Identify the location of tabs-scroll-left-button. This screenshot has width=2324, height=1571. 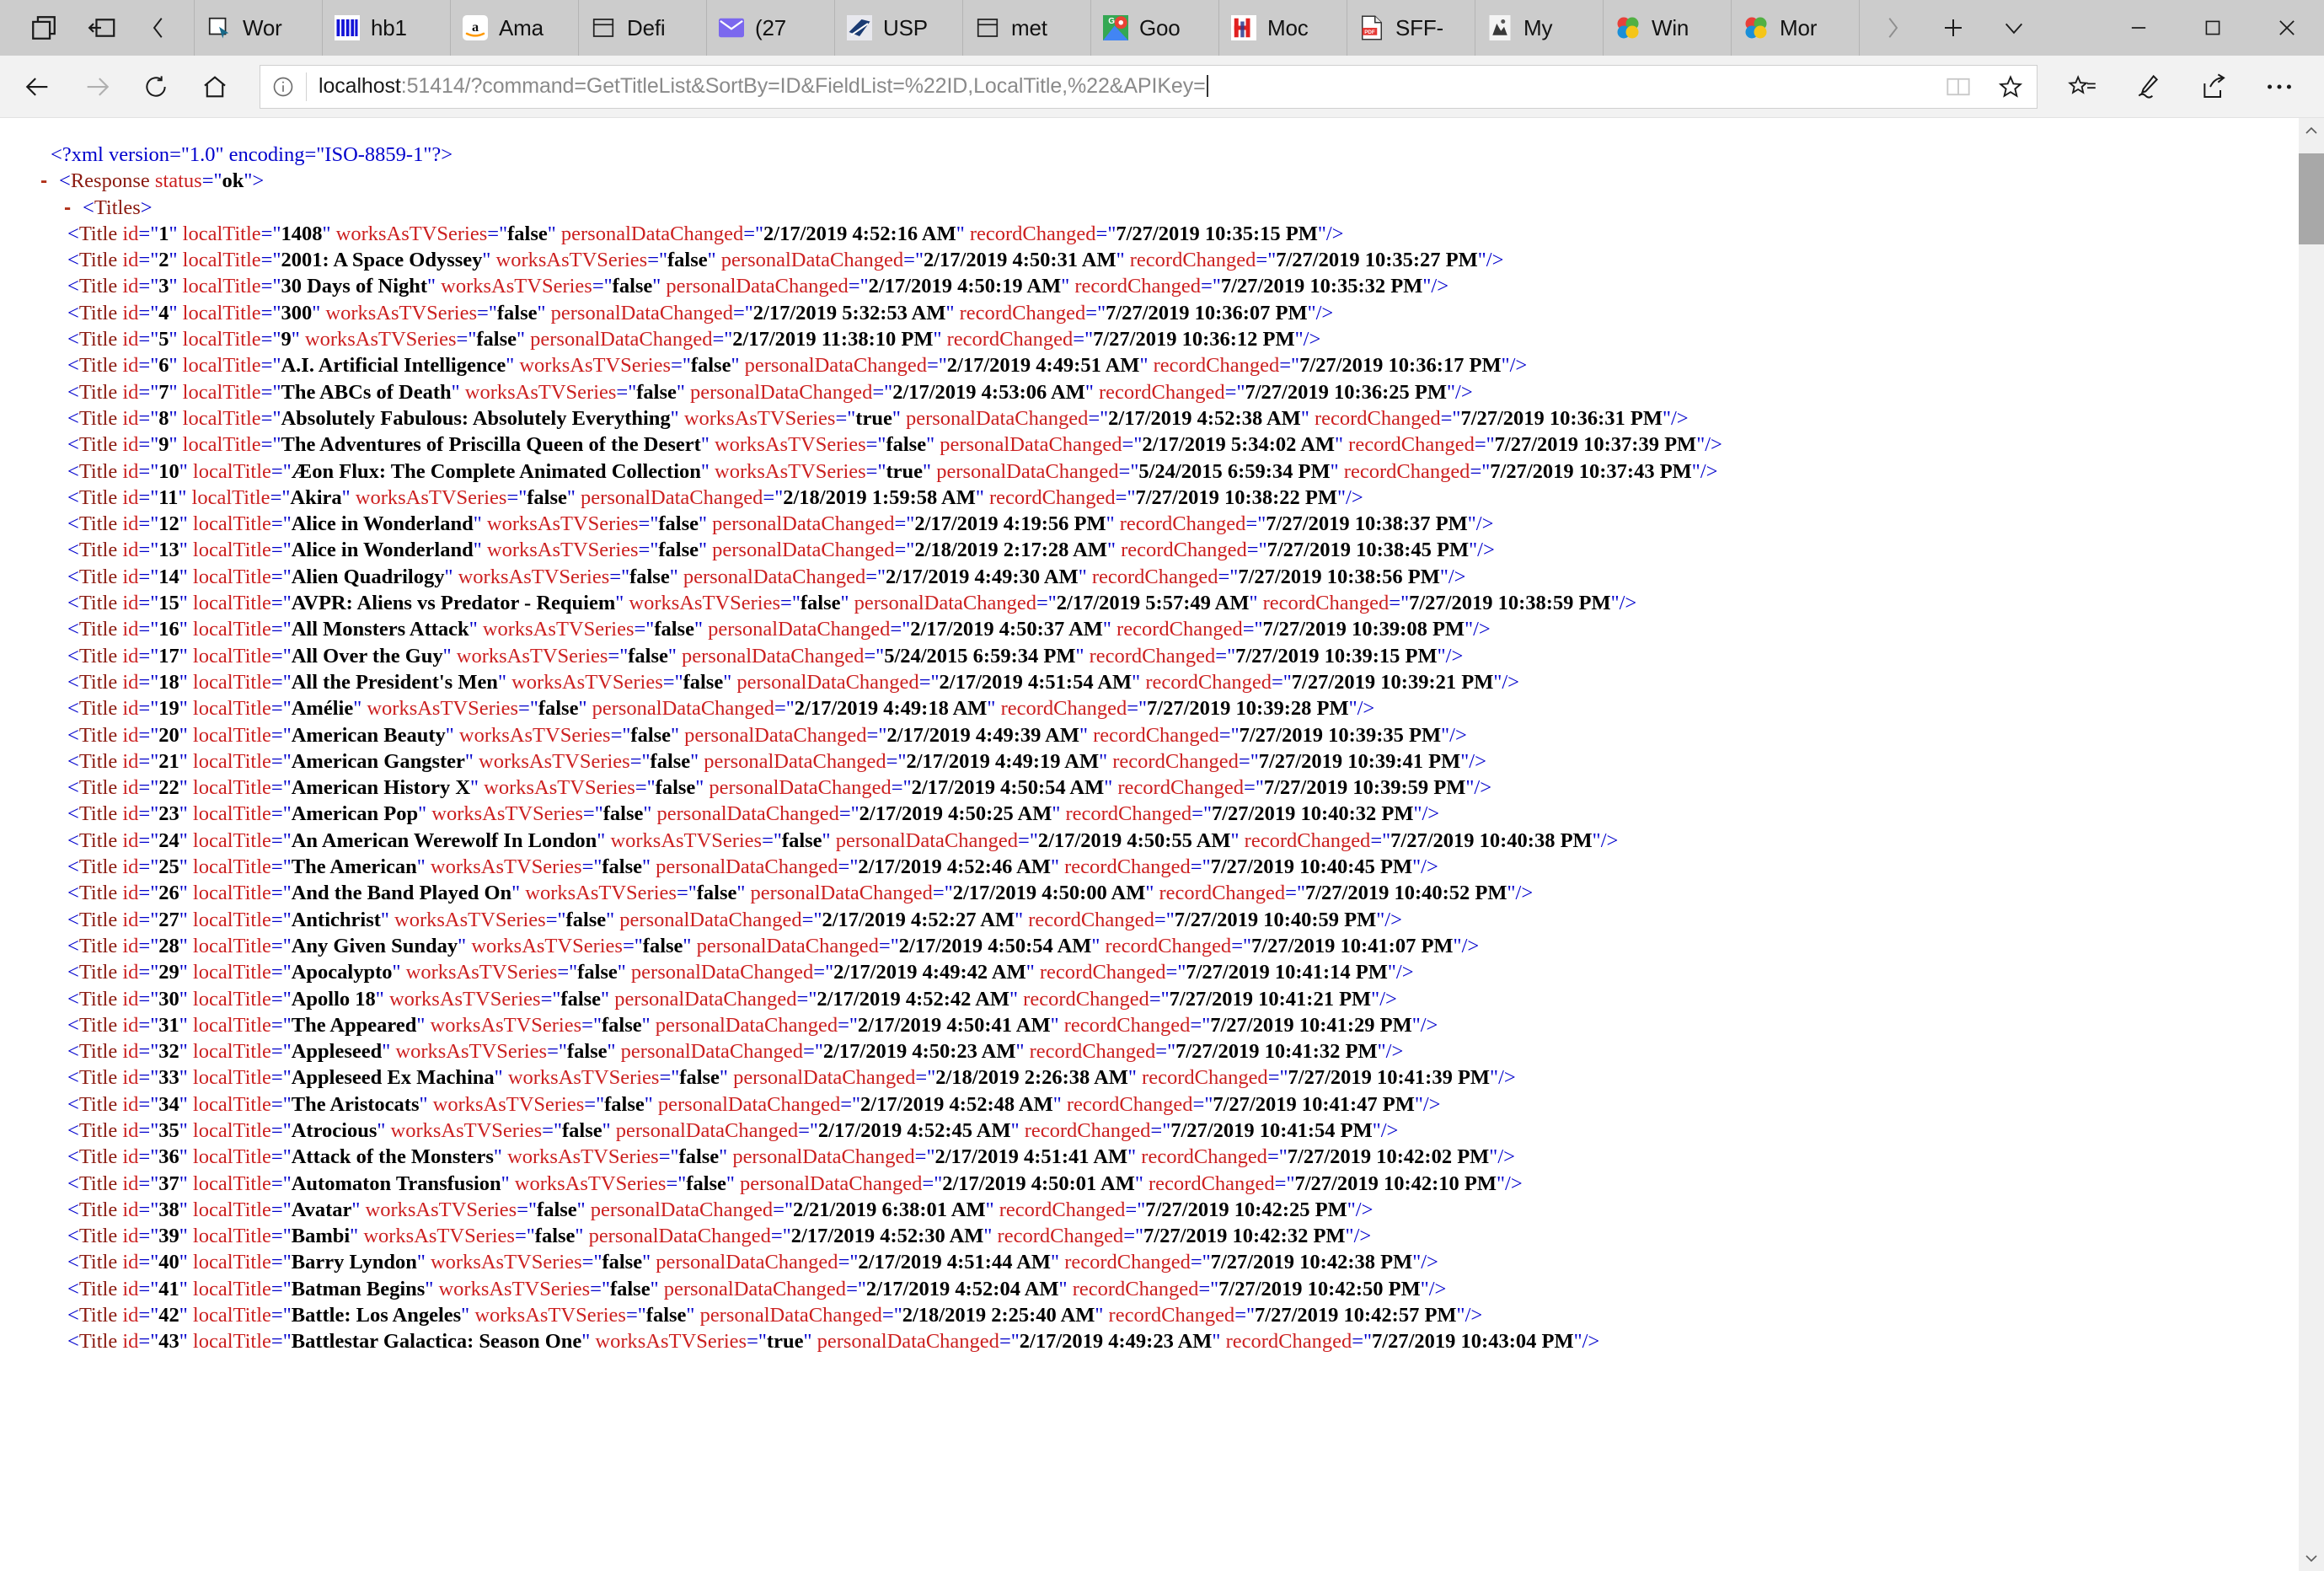
(158, 28).